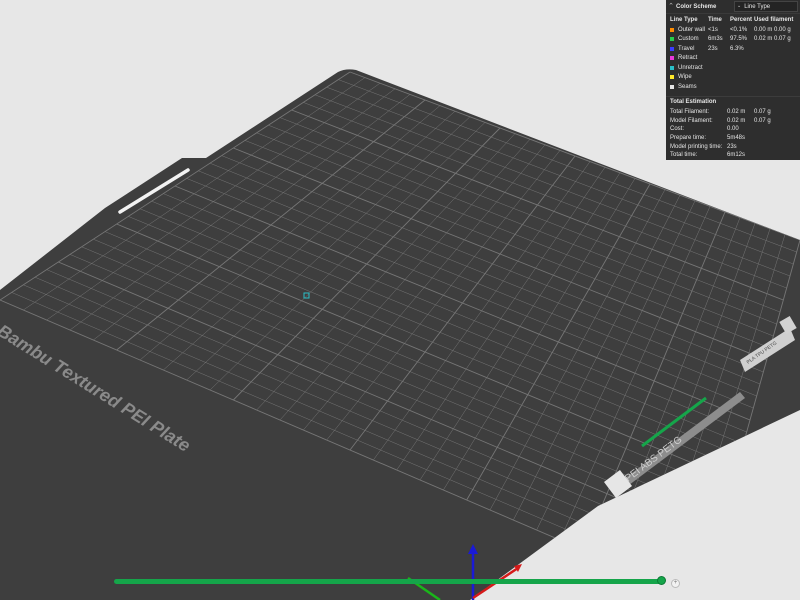 The height and width of the screenshot is (600, 800). What do you see at coordinates (713, 29) in the screenshot?
I see `legend-time: <1s` at bounding box center [713, 29].